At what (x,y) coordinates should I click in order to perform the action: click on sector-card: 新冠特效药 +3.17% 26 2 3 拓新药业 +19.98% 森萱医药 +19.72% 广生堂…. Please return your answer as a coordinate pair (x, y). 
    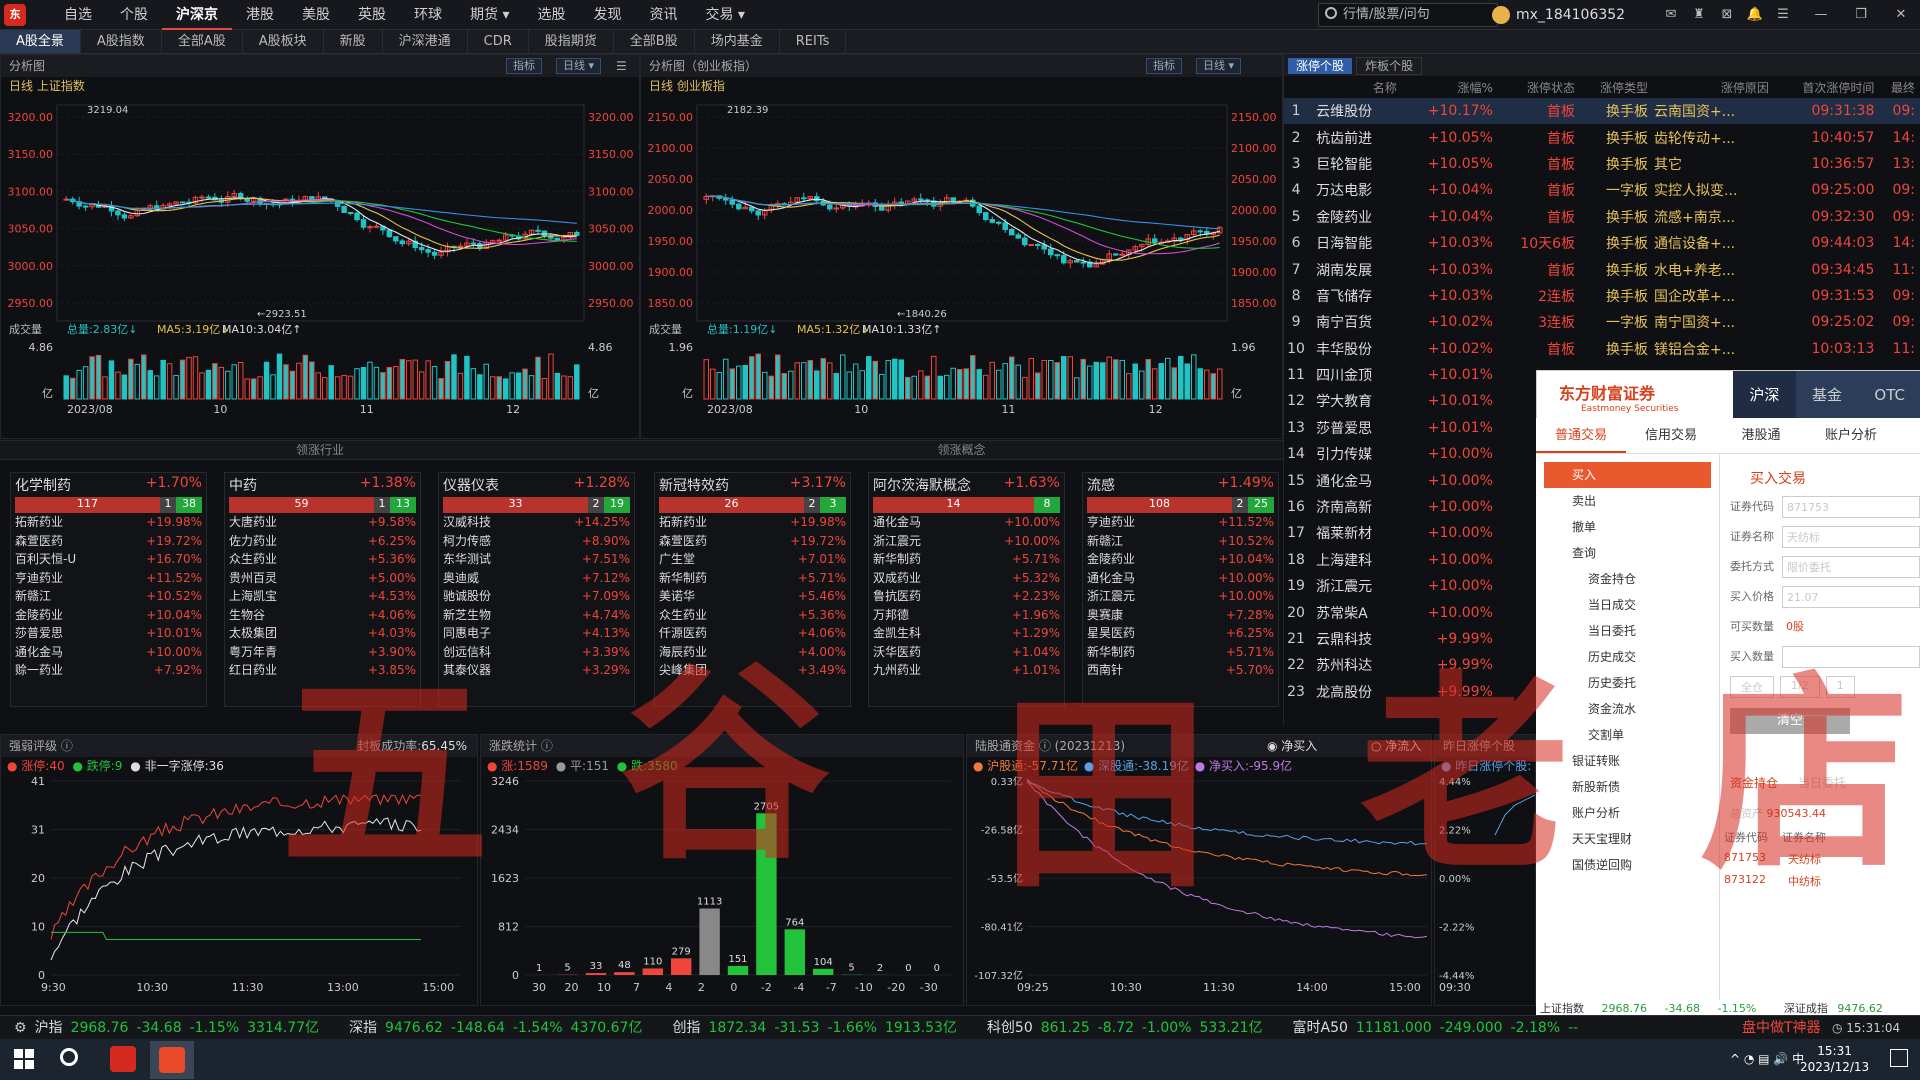
    Looking at the image, I should click on (752, 589).